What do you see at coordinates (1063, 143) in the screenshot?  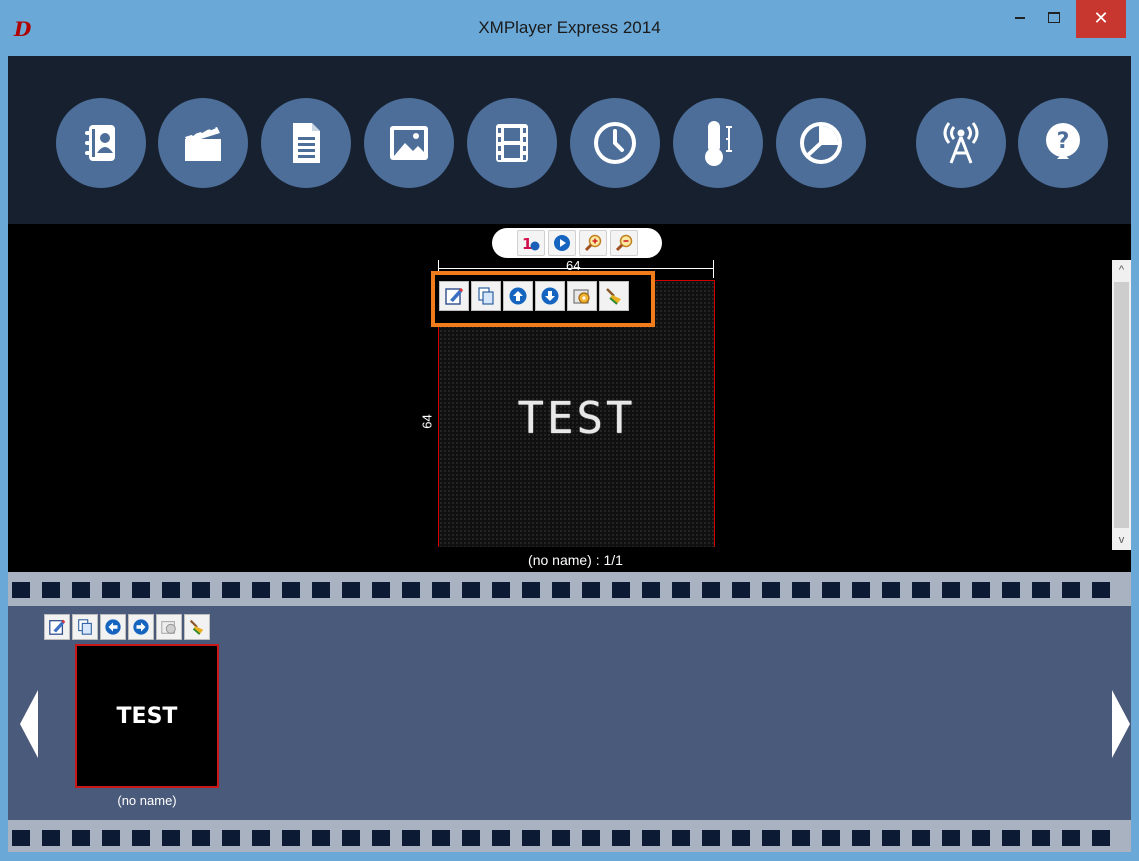 I see `help-button: ?` at bounding box center [1063, 143].